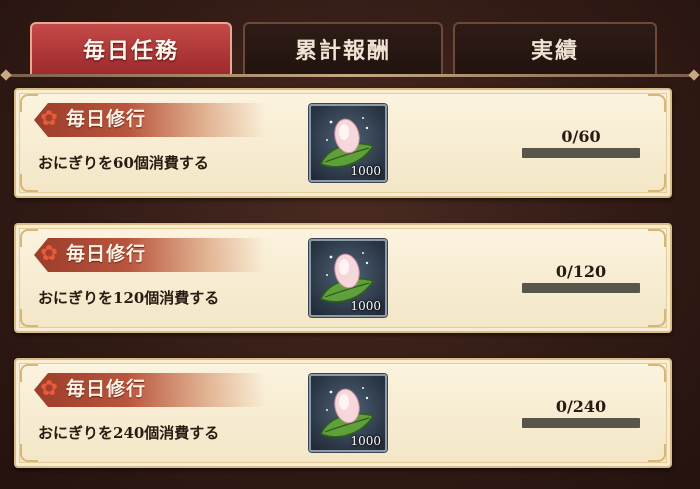 The image size is (700, 489). What do you see at coordinates (123, 163) in the screenshot?
I see `mission-description: おにぎりを60個消費する` at bounding box center [123, 163].